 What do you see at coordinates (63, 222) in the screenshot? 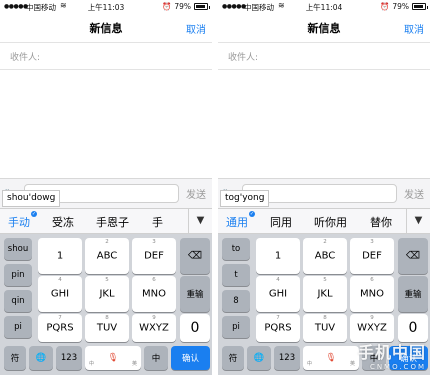
I see `candidate-2: 受冻` at bounding box center [63, 222].